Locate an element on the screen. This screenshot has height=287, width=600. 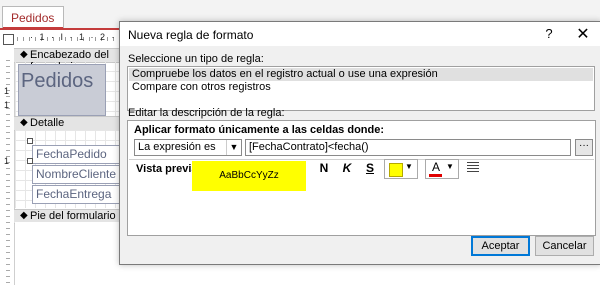
fill-color-button: ▼ is located at coordinates (401, 169).